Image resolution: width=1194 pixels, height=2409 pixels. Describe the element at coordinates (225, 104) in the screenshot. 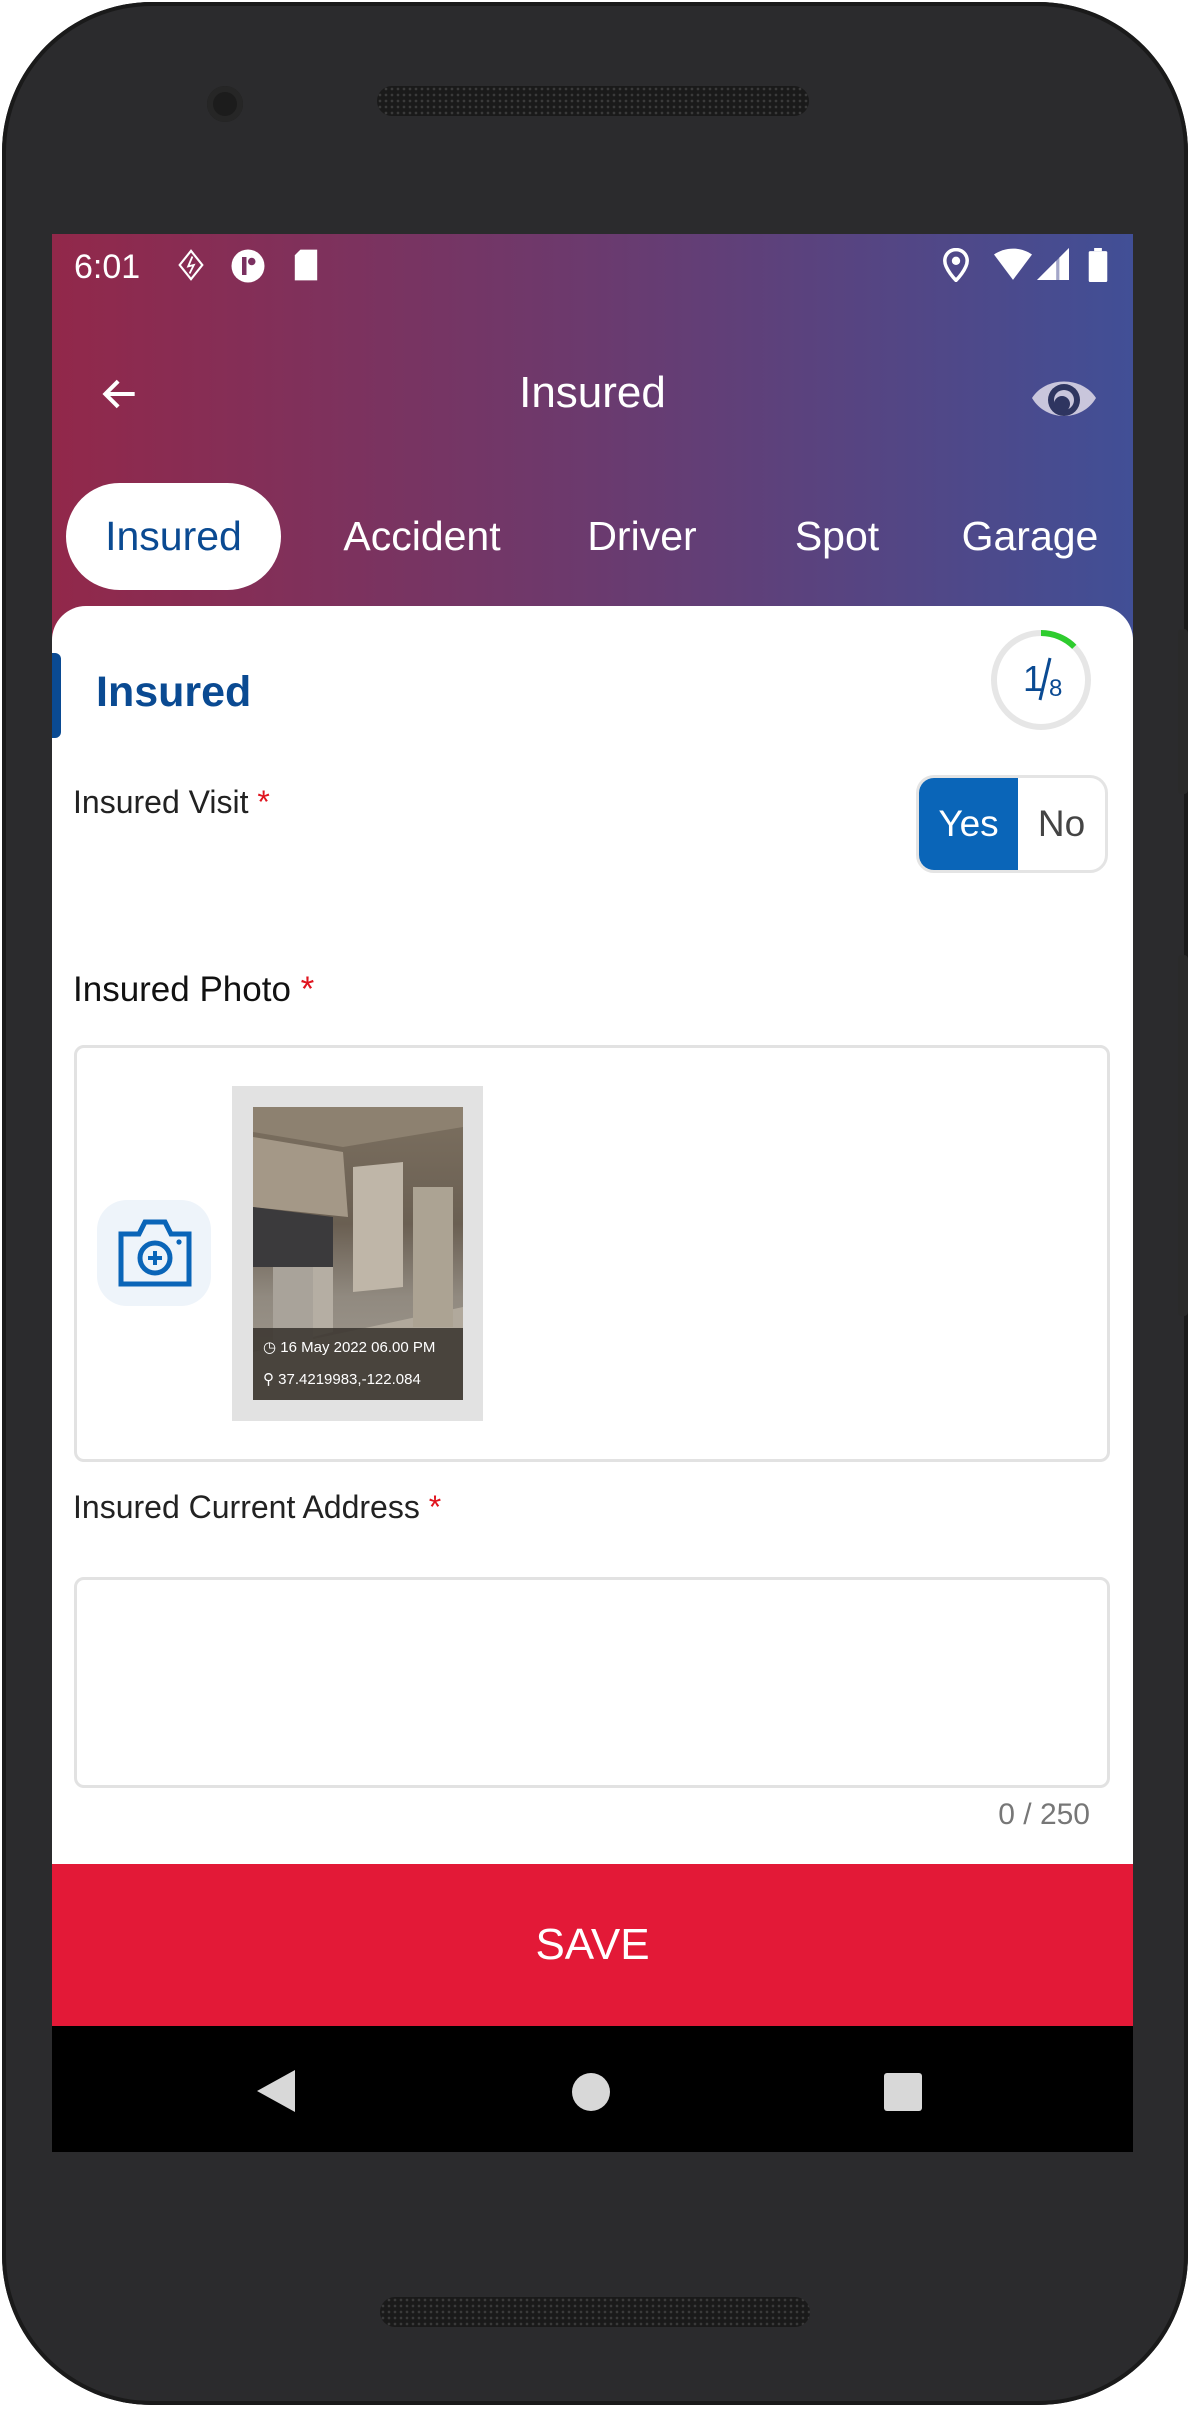

I see `front-camera` at that location.